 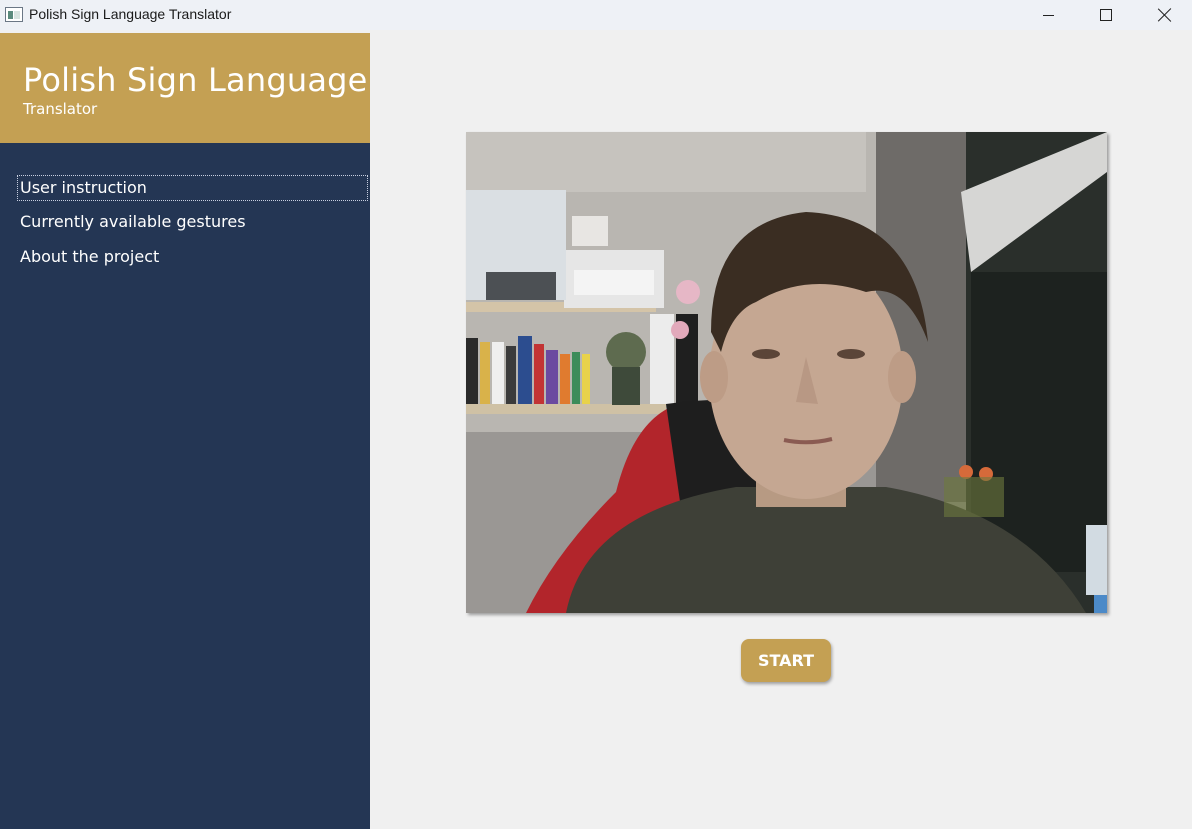 What do you see at coordinates (60, 109) in the screenshot?
I see `brand-subtitle: Translator` at bounding box center [60, 109].